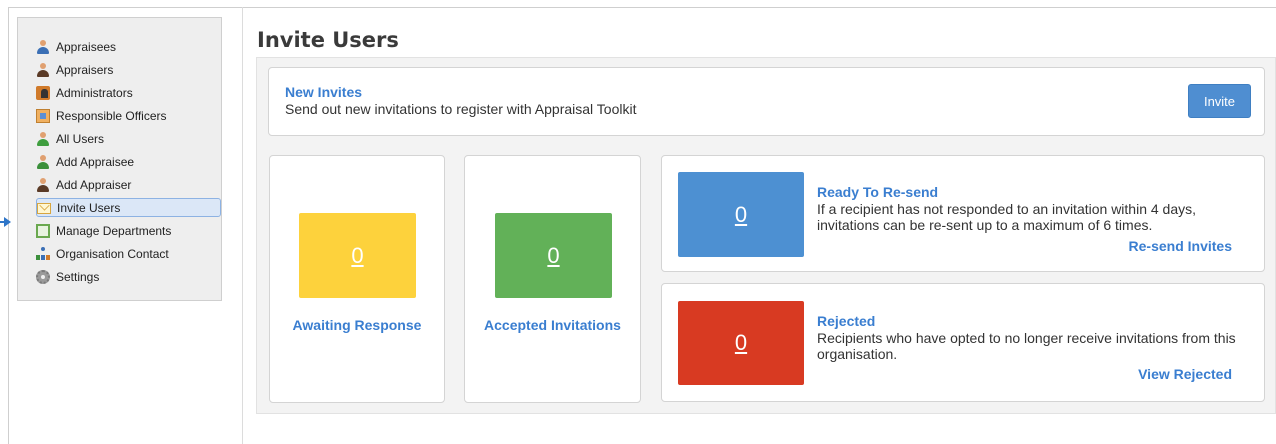 The width and height of the screenshot is (1276, 444). What do you see at coordinates (43, 276) in the screenshot?
I see `gear-icon` at bounding box center [43, 276].